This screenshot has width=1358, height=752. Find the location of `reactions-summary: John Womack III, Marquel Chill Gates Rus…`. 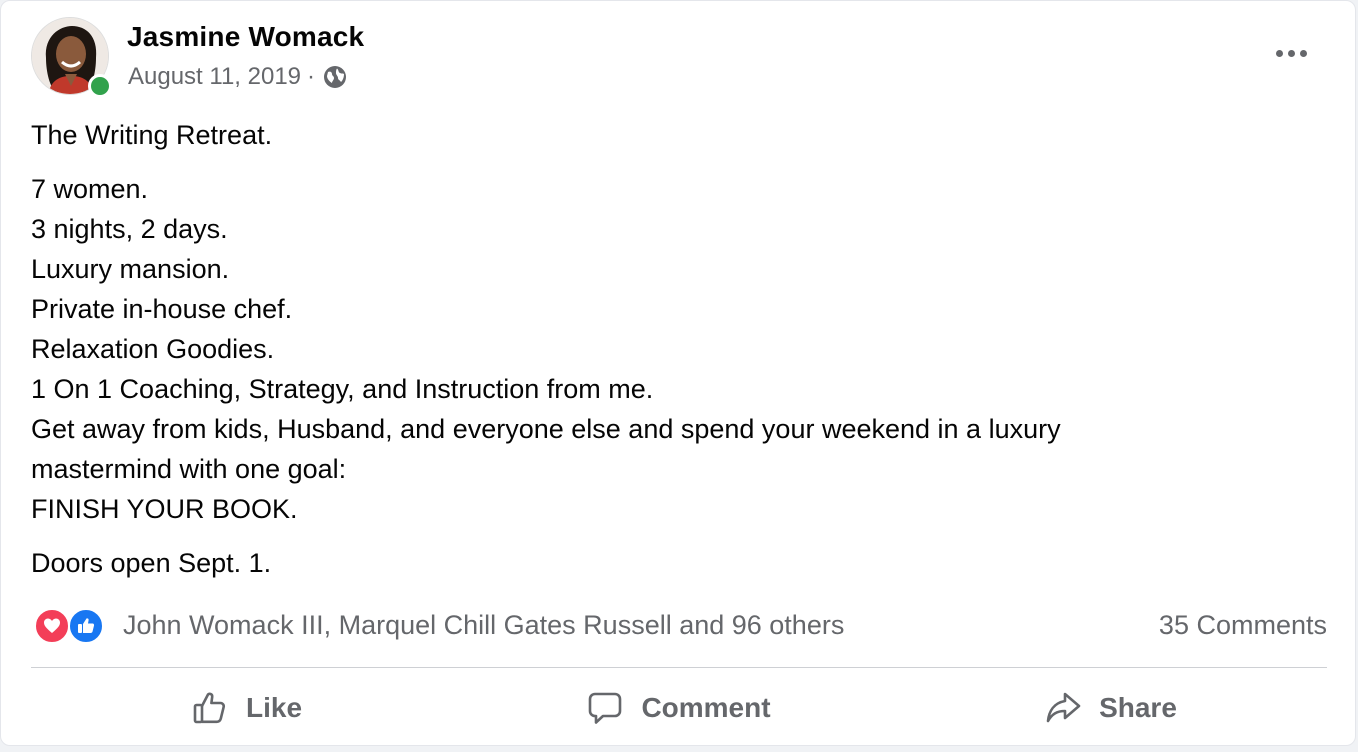

reactions-summary: John Womack III, Marquel Chill Gates Rus… is located at coordinates (680, 626).